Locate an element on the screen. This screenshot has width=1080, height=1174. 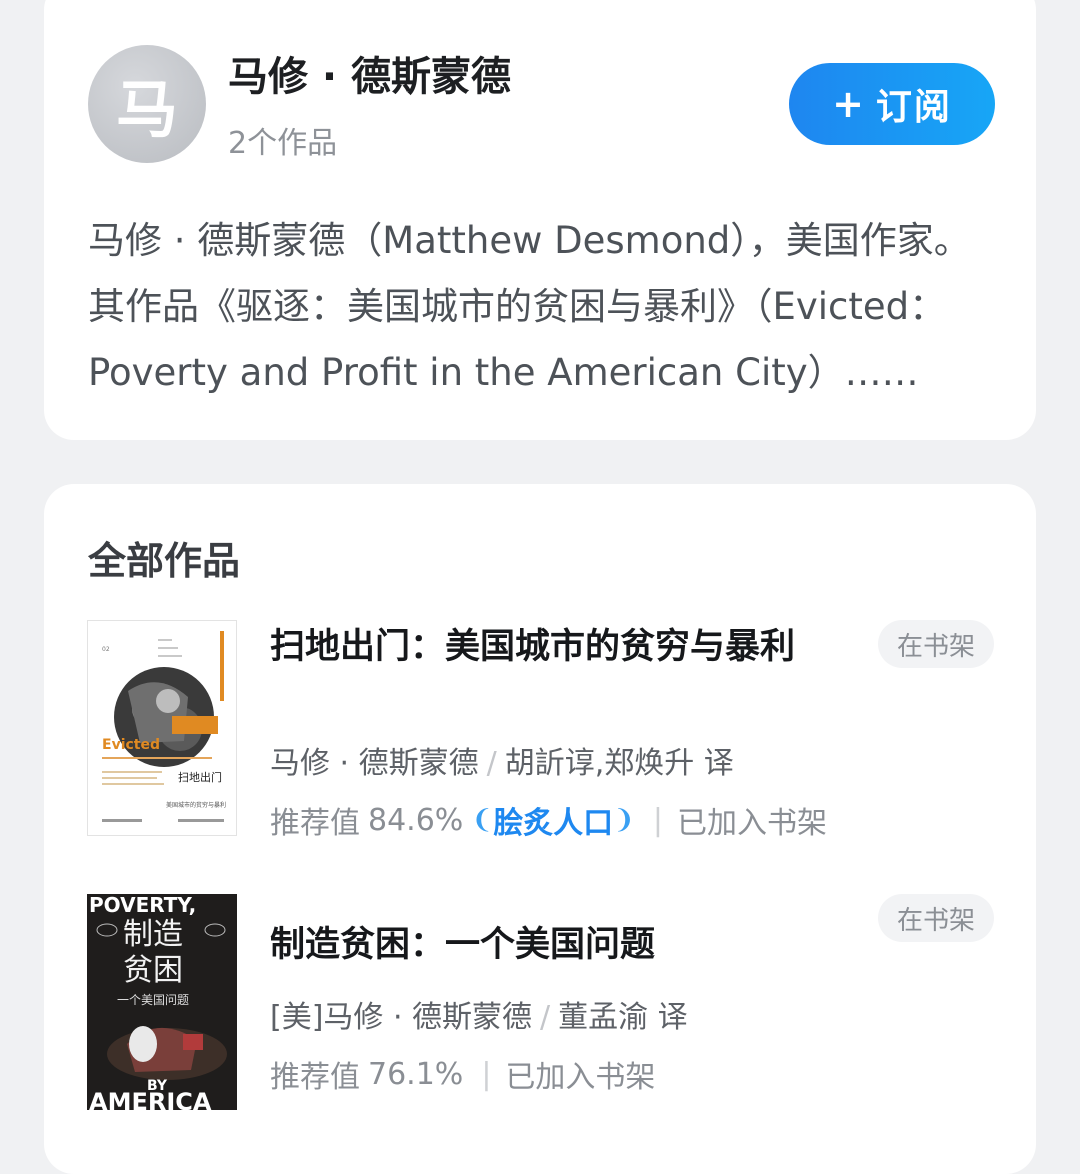
subscribe-button: + 订阅 is located at coordinates (892, 104).